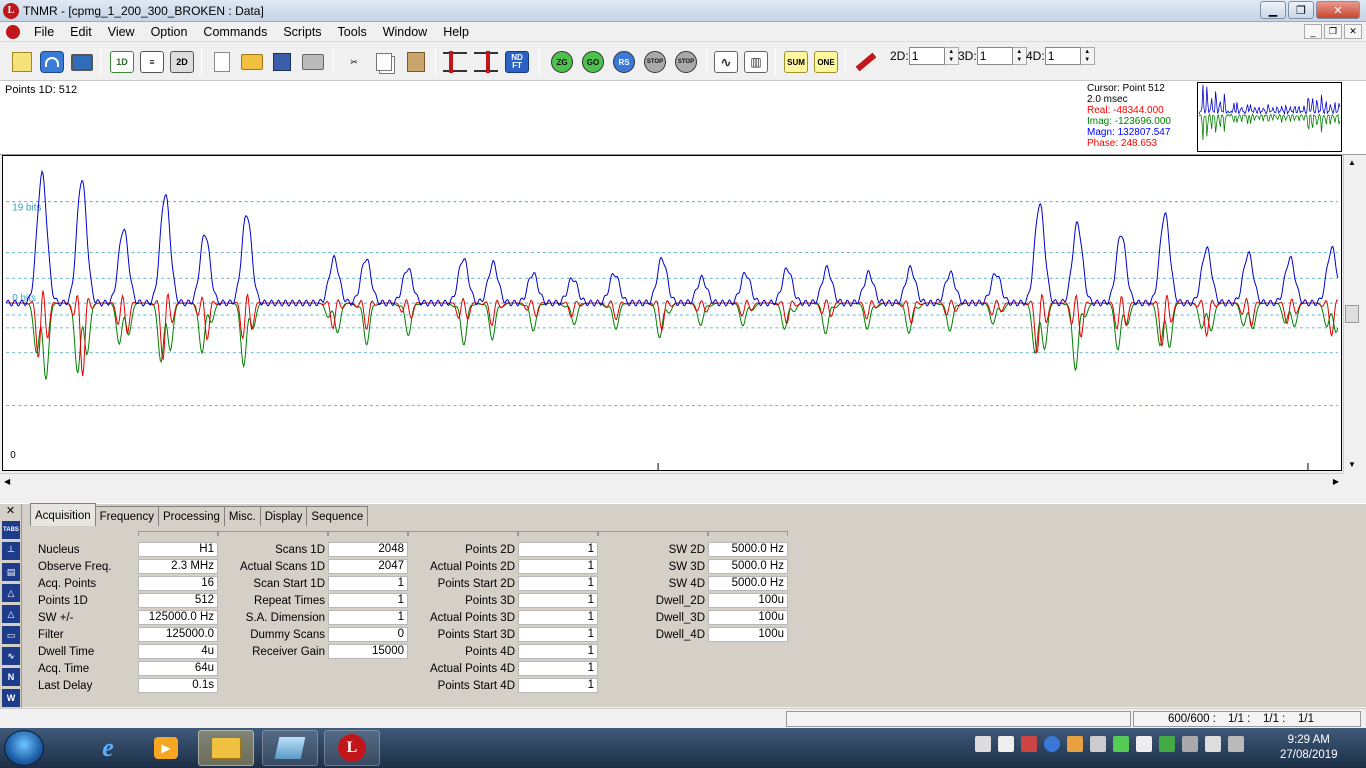  Describe the element at coordinates (368, 634) in the screenshot. I see `param-value-field: 0` at that location.